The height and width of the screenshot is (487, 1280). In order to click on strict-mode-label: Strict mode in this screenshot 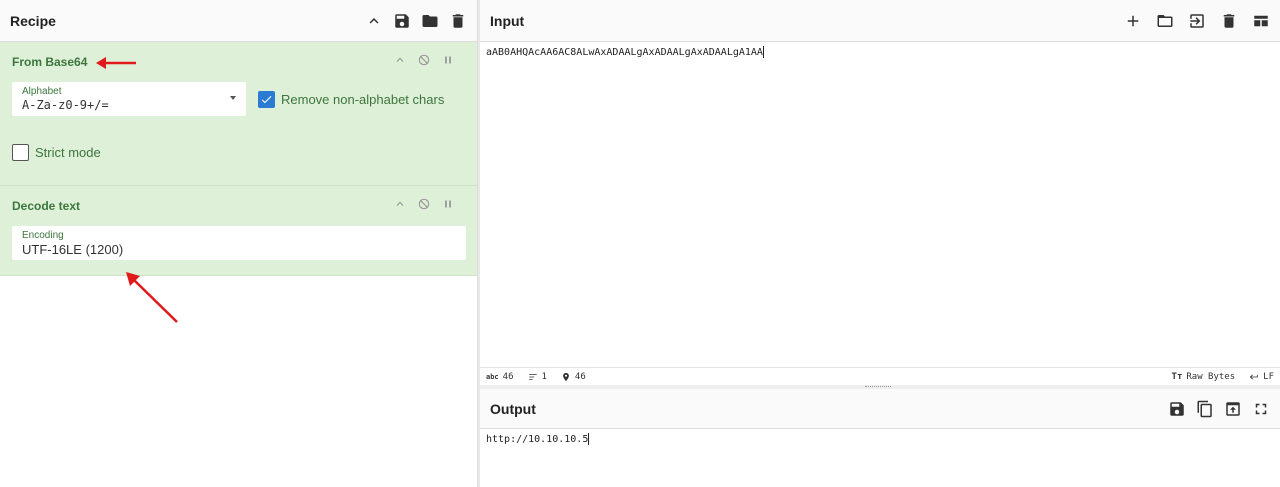, I will do `click(68, 152)`.